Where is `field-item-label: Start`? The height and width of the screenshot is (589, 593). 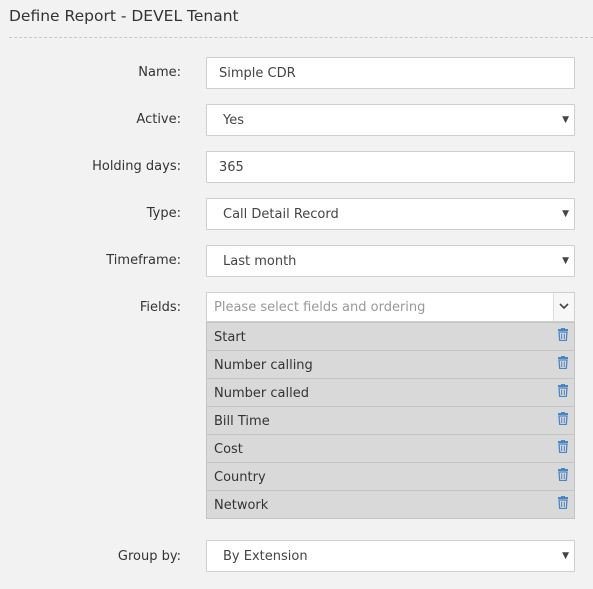
field-item-label: Start is located at coordinates (230, 337).